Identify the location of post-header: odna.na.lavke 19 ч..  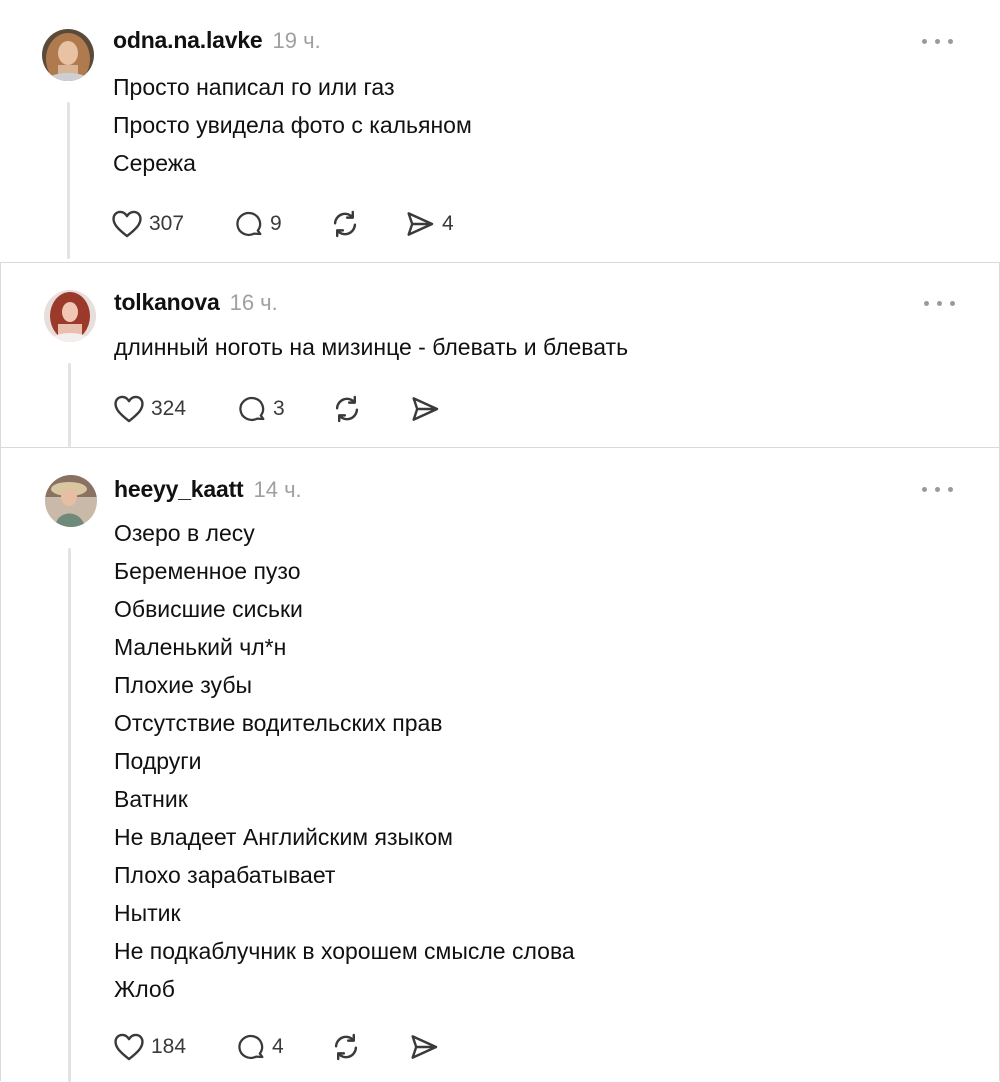
(217, 40).